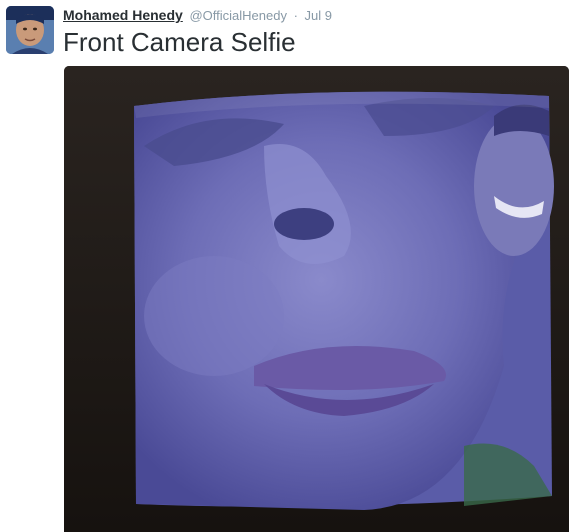  Describe the element at coordinates (238, 15) in the screenshot. I see `author-handle: @OfficialHenedy` at that location.